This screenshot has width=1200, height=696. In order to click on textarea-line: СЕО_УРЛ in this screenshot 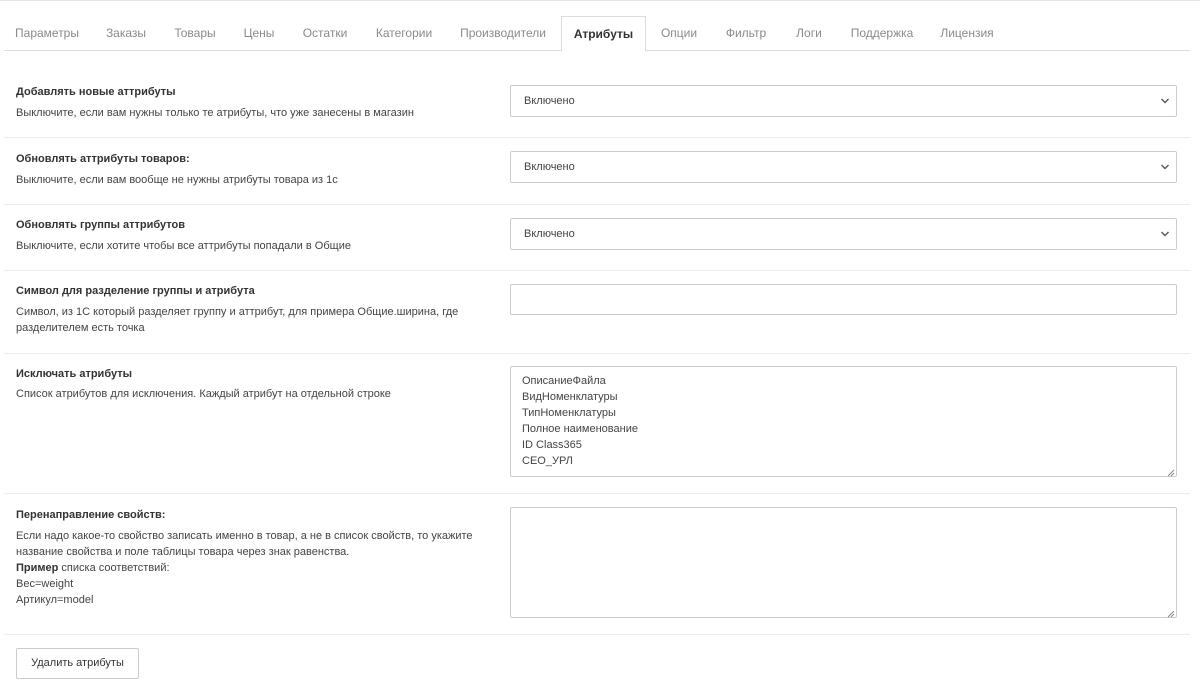, I will do `click(547, 461)`.